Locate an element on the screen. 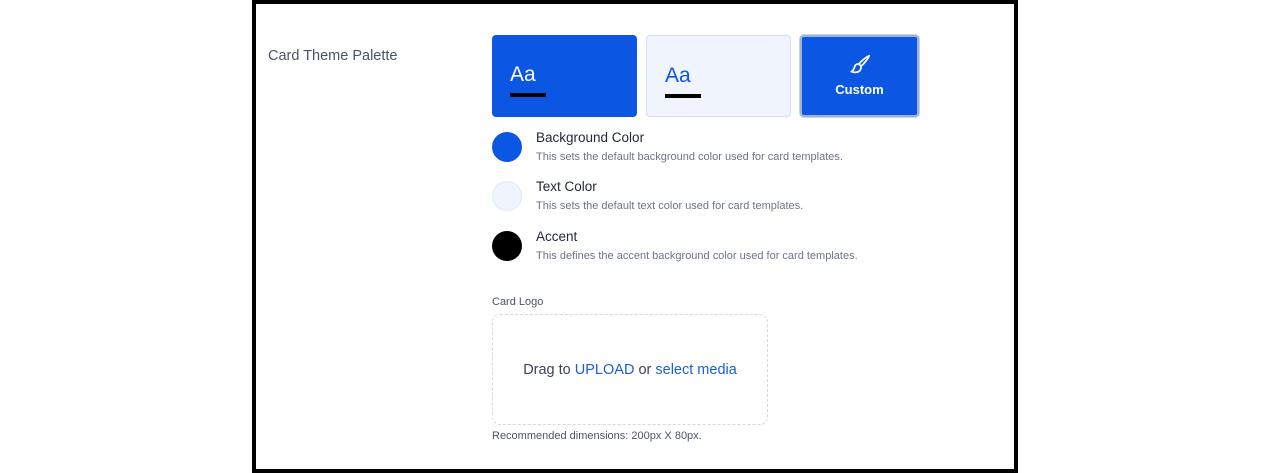 This screenshot has height=473, width=1270. custom-theme-label: Custom is located at coordinates (859, 89).